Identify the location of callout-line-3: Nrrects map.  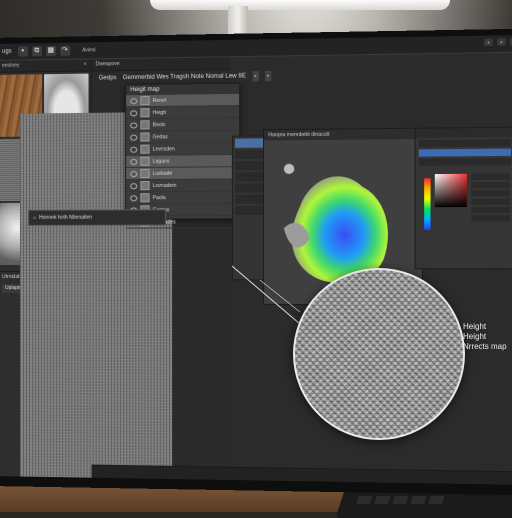
(485, 347).